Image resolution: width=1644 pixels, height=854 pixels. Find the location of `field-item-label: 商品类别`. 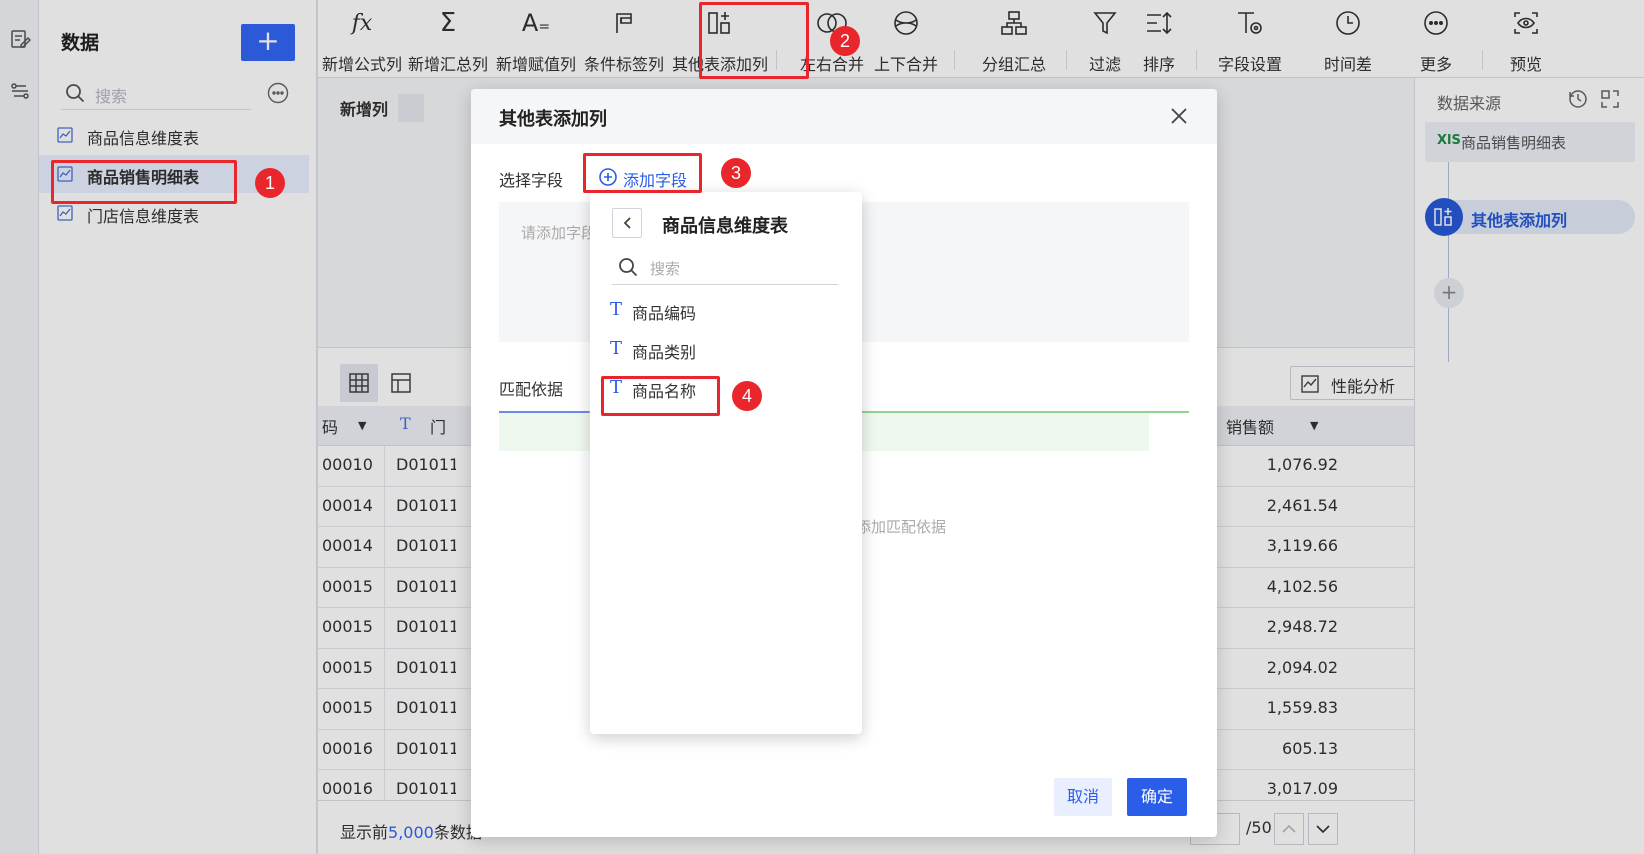

field-item-label: 商品类别 is located at coordinates (664, 352).